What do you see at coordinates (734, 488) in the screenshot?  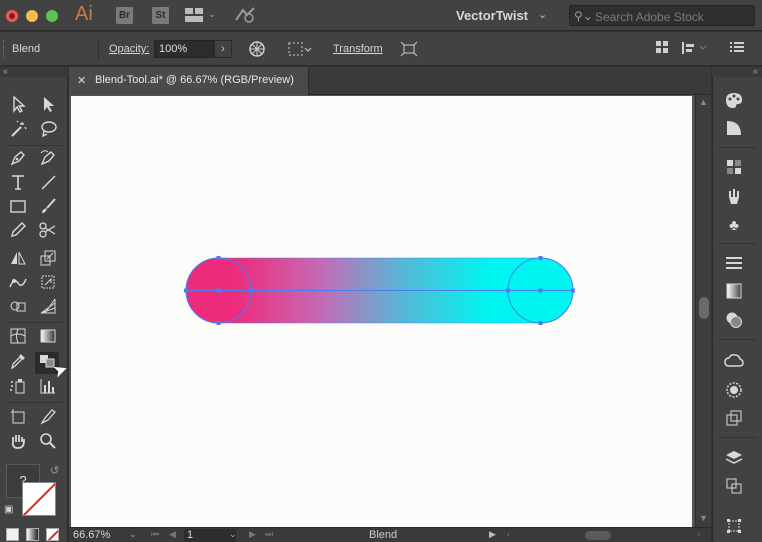 I see `artboards-panel-icon` at bounding box center [734, 488].